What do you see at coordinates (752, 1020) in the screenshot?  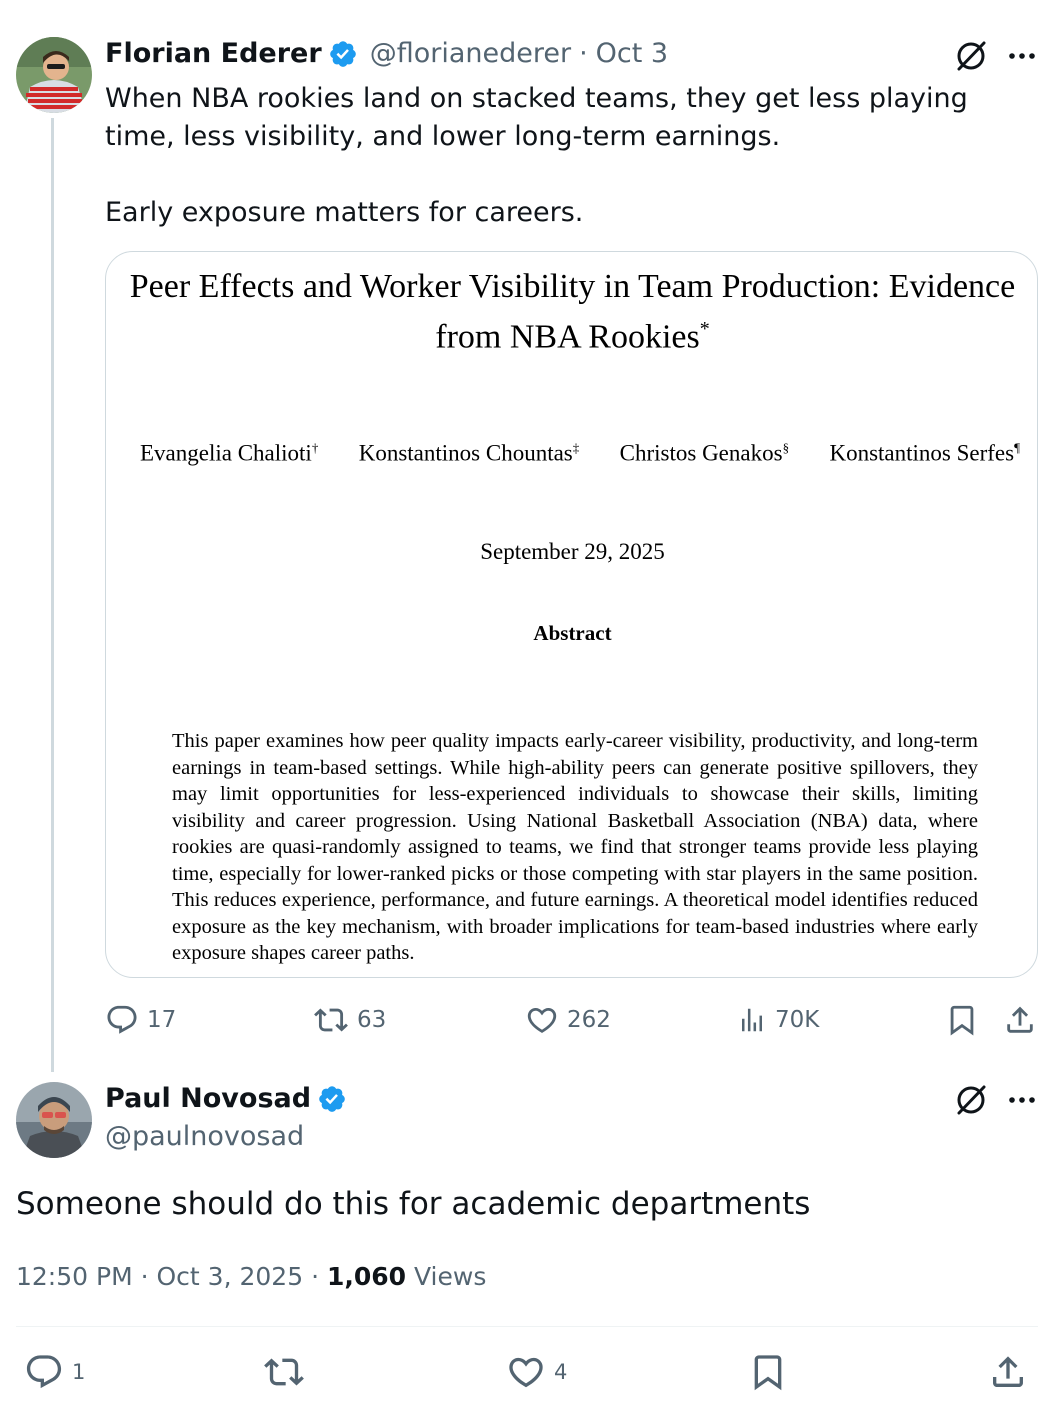 I see `views-icon` at bounding box center [752, 1020].